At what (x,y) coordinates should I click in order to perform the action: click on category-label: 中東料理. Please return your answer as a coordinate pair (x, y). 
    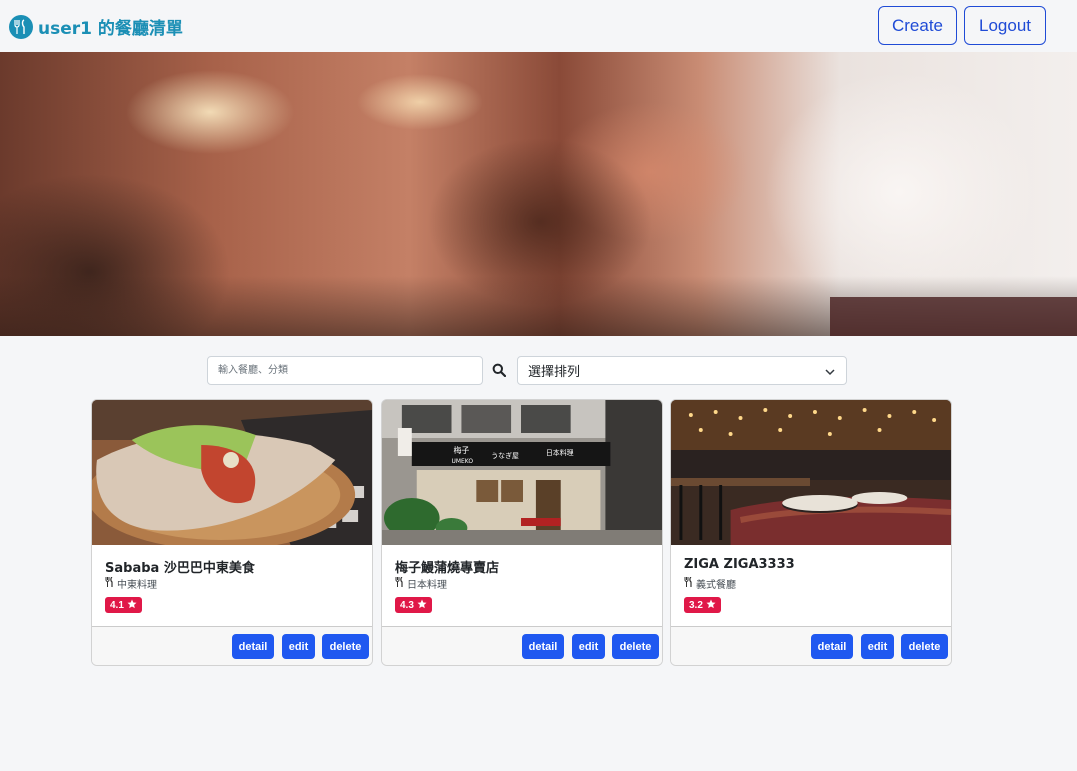
    Looking at the image, I should click on (137, 585).